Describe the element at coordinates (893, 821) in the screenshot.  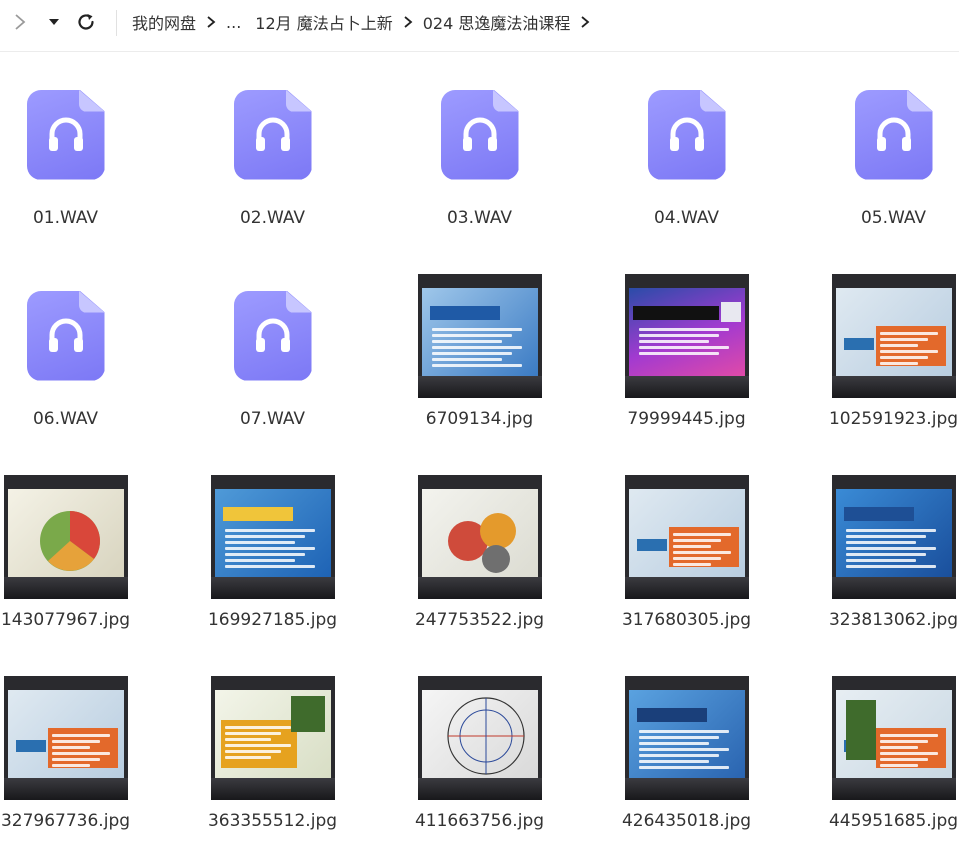
I see `file-name: 445951685.jpg` at that location.